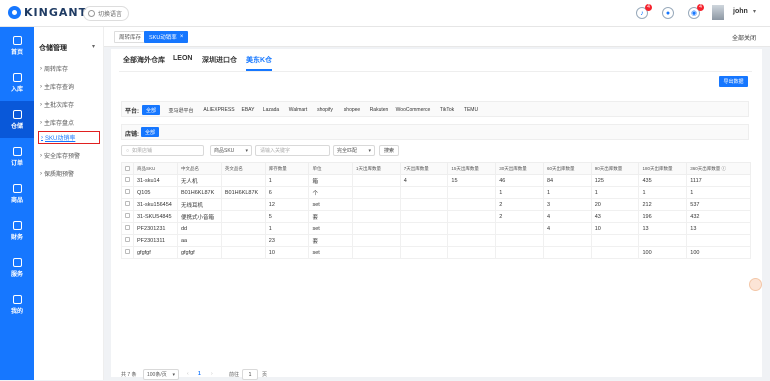 The image size is (770, 381). What do you see at coordinates (234, 375) in the screenshot?
I see `goto-label: 前往` at bounding box center [234, 375].